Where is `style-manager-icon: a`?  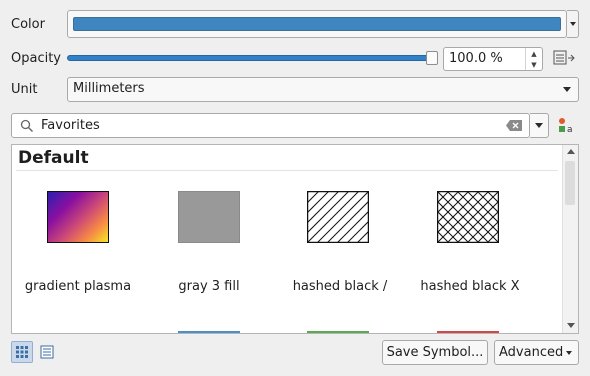
style-manager-icon: a is located at coordinates (566, 126).